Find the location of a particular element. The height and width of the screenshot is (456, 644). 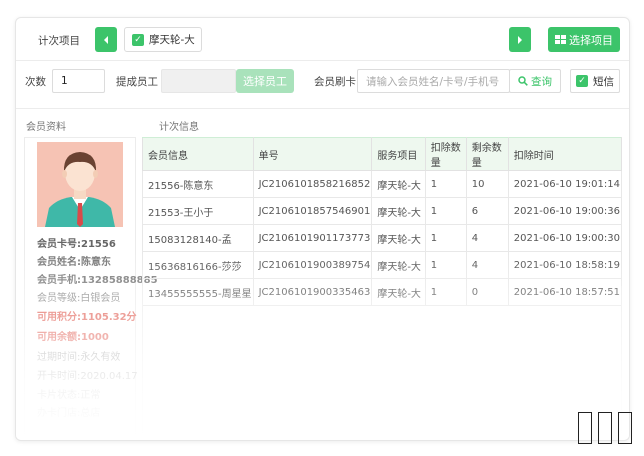

member-open-date: 开卡时间:2020.04.17 is located at coordinates (87, 376).